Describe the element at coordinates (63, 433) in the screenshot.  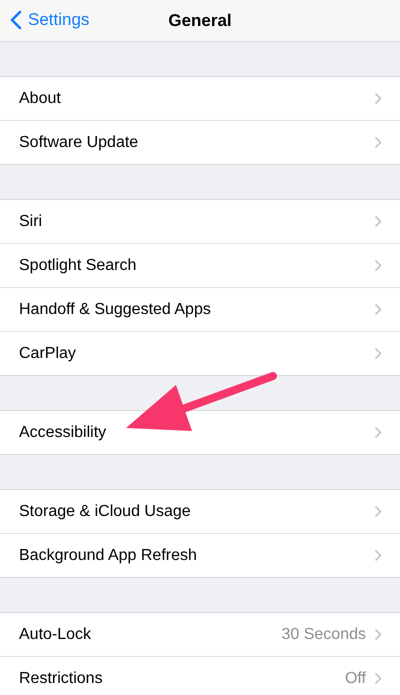
I see `row-label: Accessibility` at that location.